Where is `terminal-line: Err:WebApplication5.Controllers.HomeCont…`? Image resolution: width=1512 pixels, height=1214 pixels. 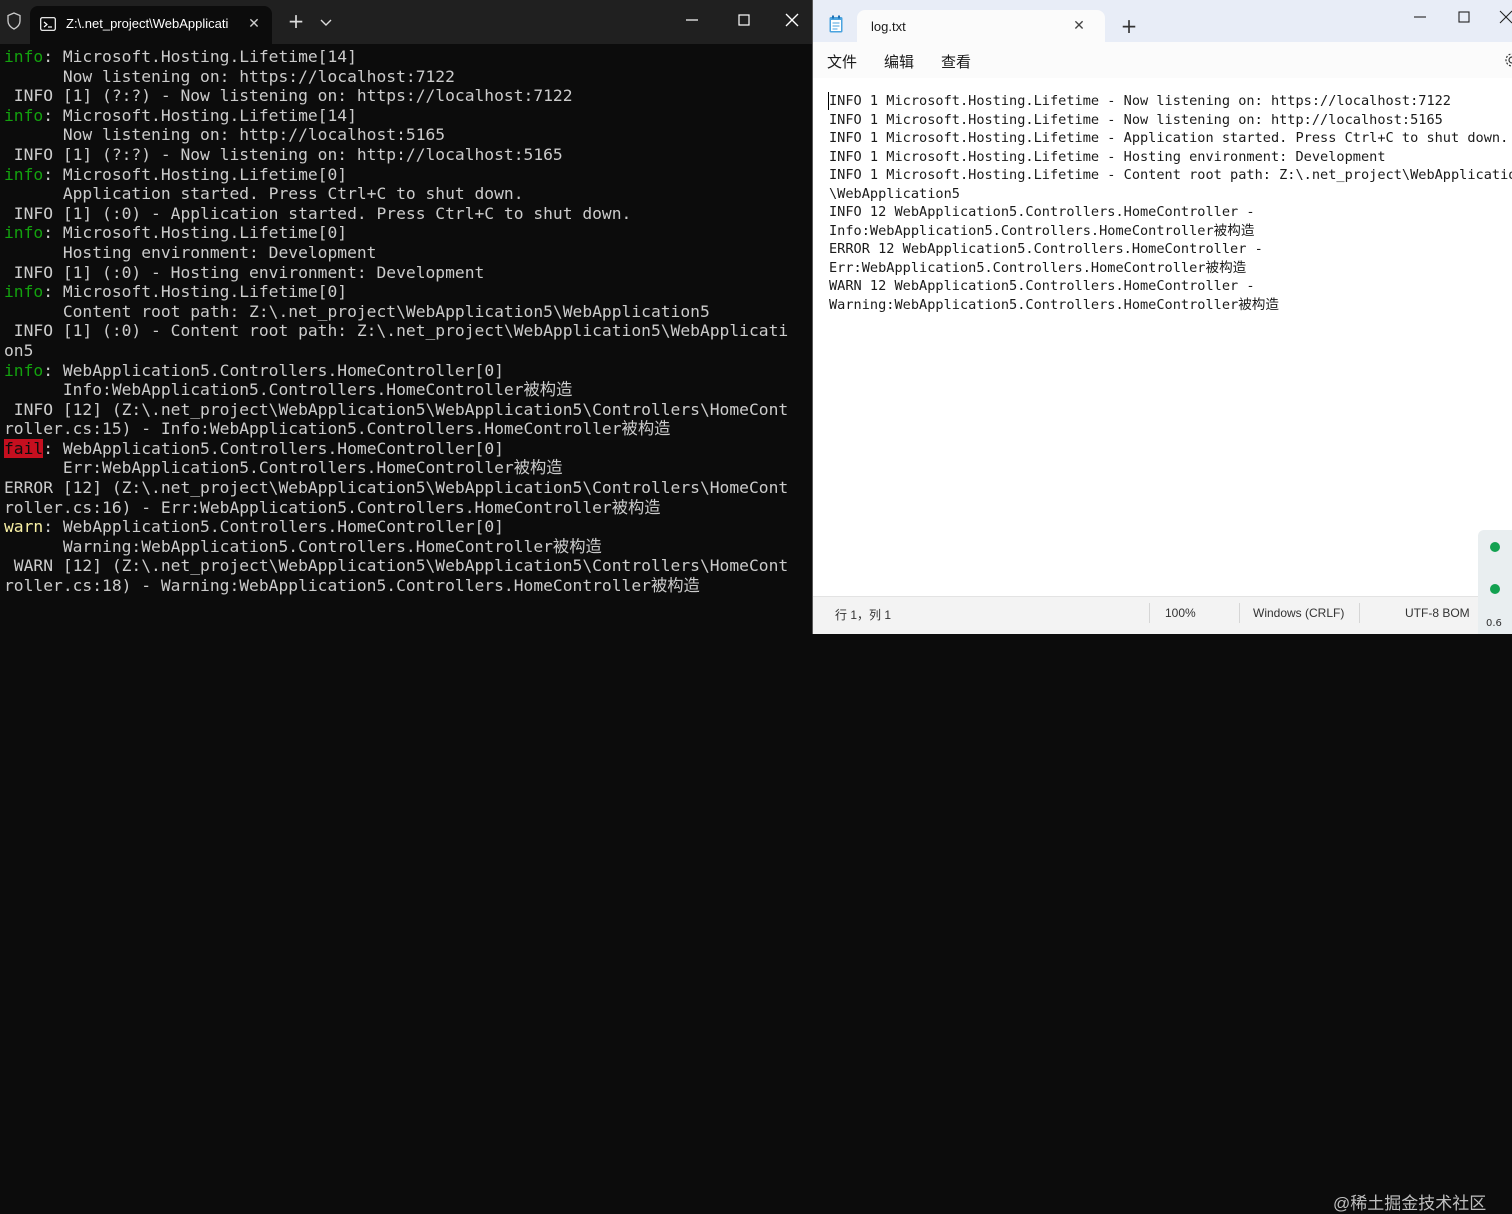
terminal-line: Err:WebApplication5.Controllers.HomeCont… is located at coordinates (407, 468).